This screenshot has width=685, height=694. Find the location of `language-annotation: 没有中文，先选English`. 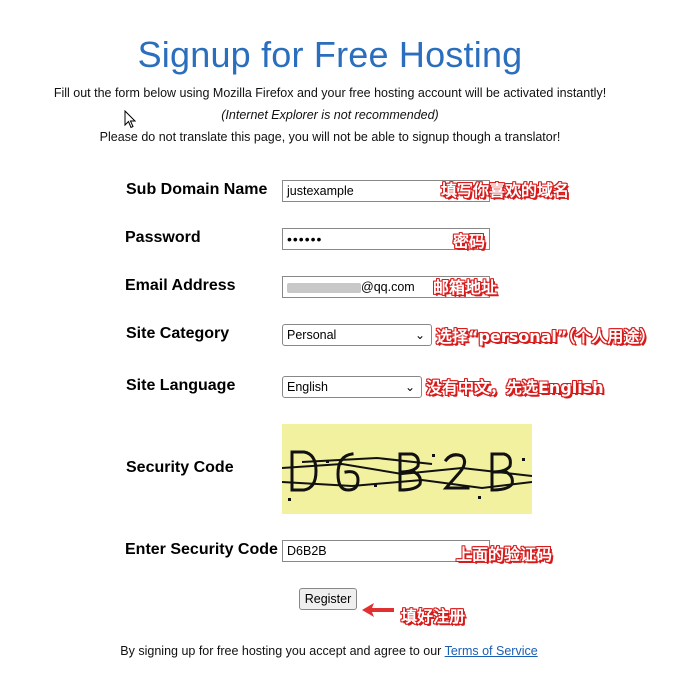

language-annotation: 没有中文，先选English is located at coordinates (515, 387).